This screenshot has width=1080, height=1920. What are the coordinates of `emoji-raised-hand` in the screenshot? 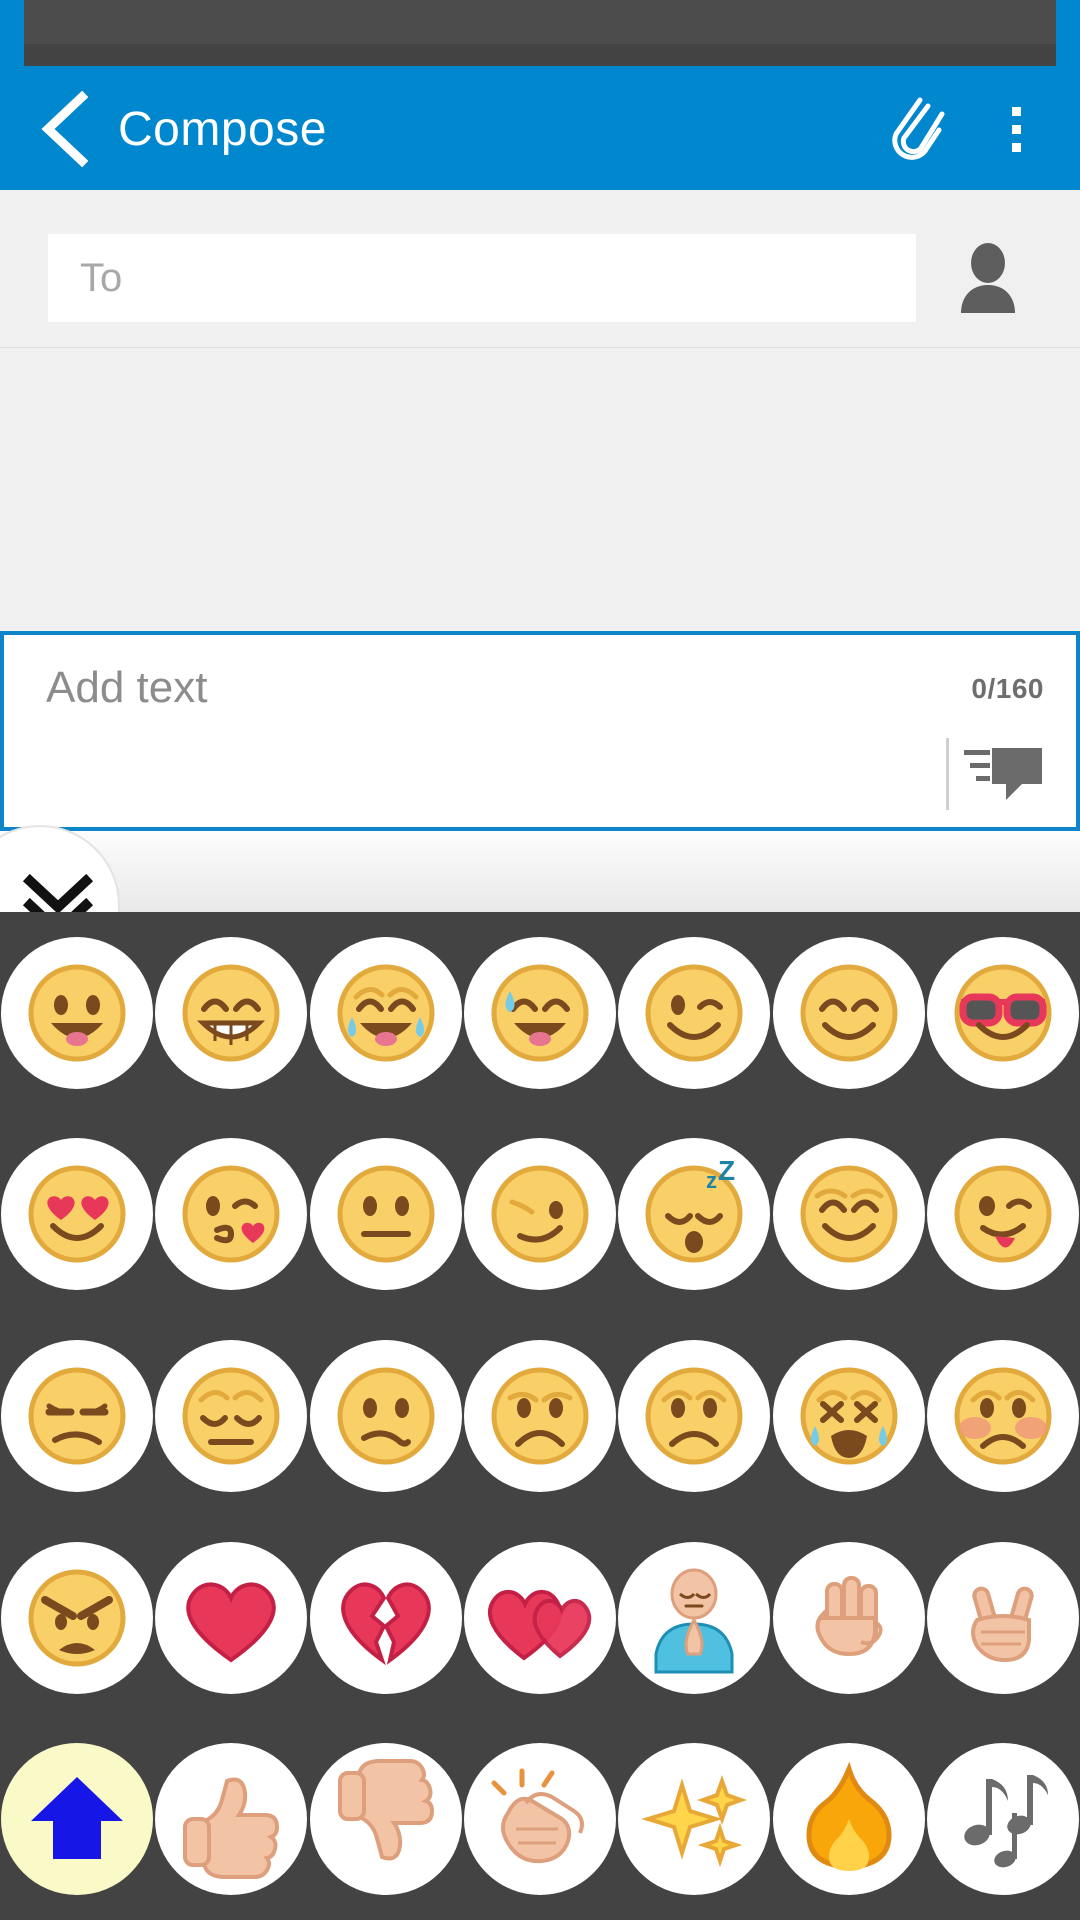 It's located at (848, 1617).